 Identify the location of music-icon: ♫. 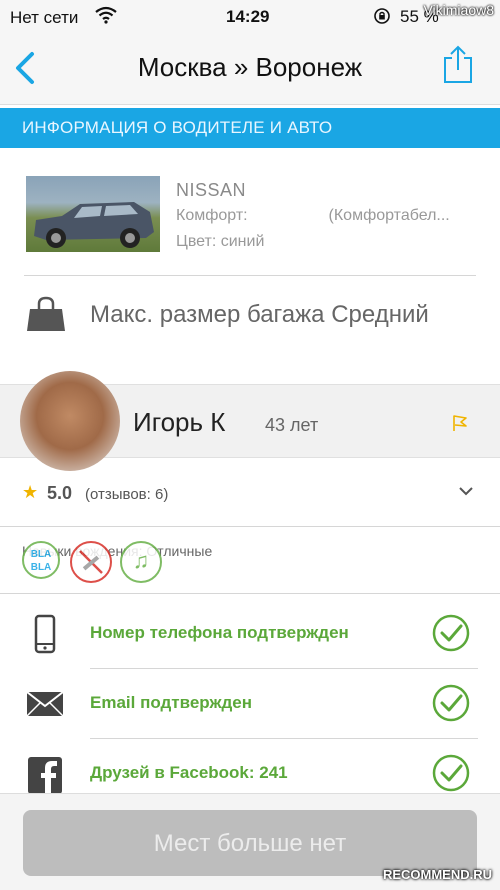
(141, 562).